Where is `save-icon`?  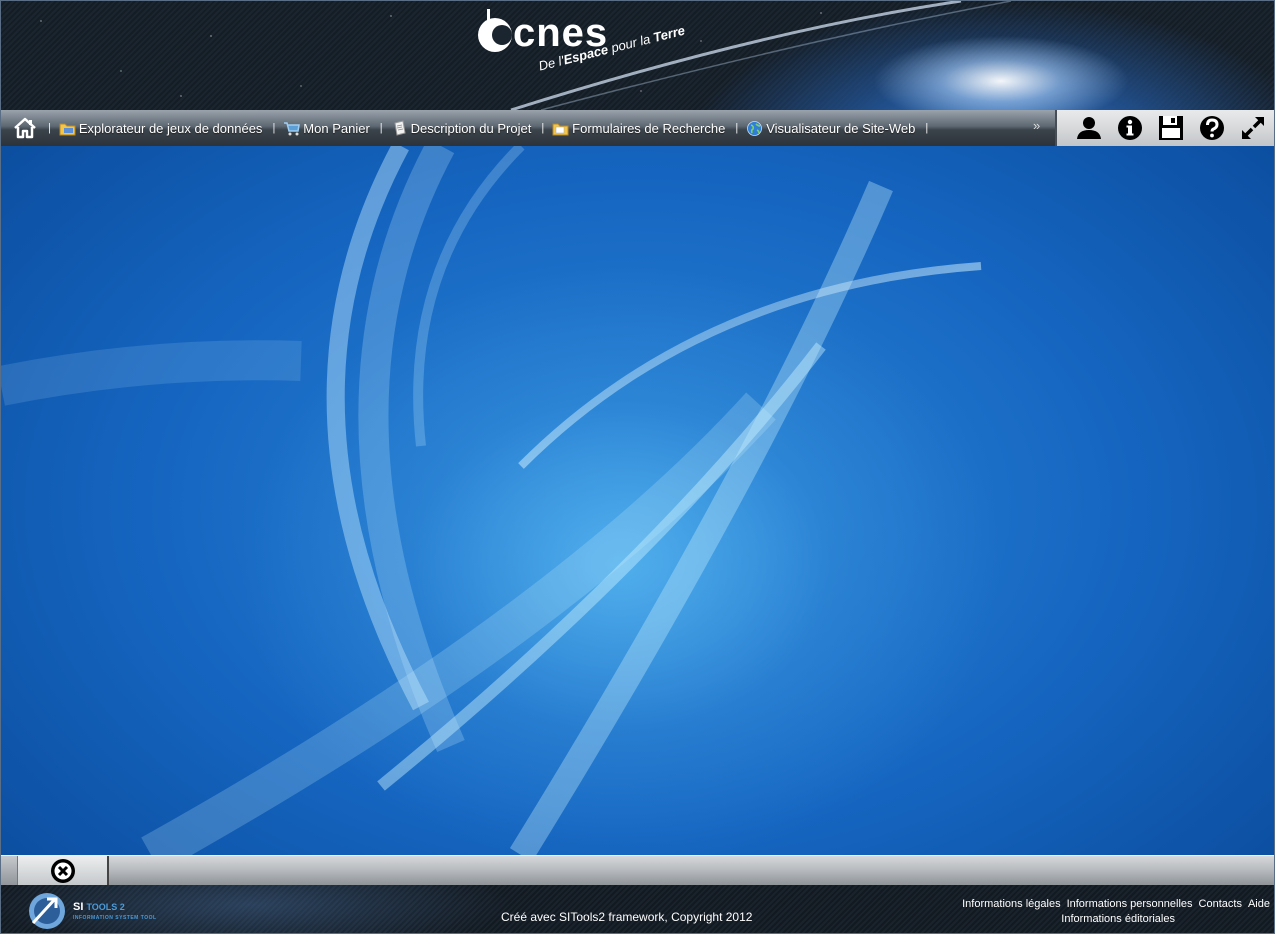 save-icon is located at coordinates (1170, 128).